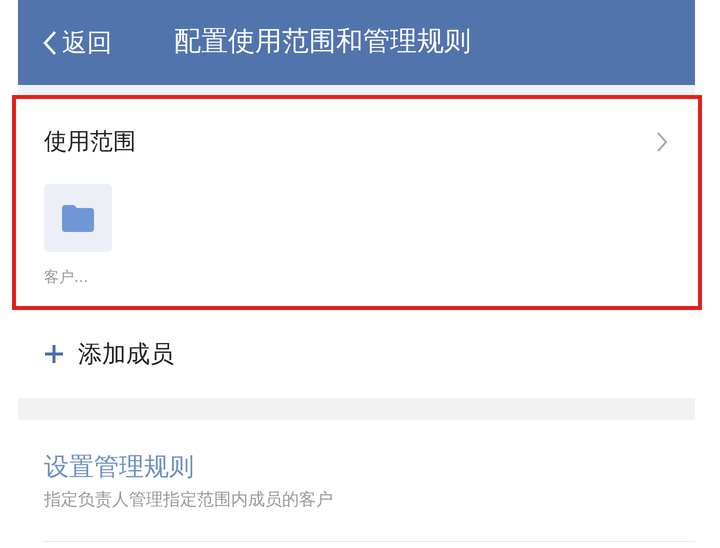 This screenshot has height=548, width=720. Describe the element at coordinates (77, 43) in the screenshot. I see `back-button: 返回` at that location.